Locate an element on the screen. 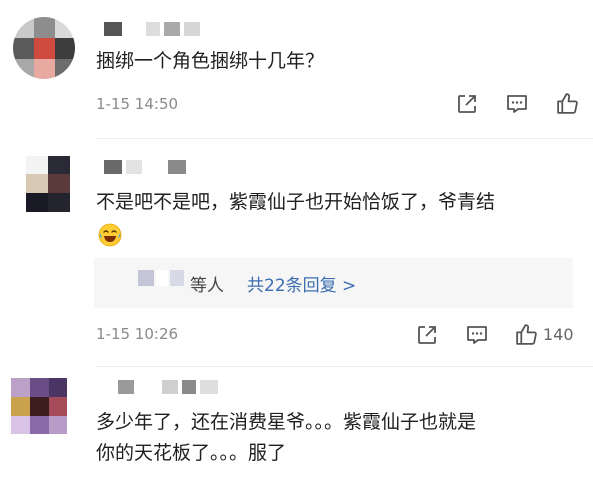 The height and width of the screenshot is (486, 593). comment-text: 捆绑一个角色捆绑十几年？ is located at coordinates (210, 61).